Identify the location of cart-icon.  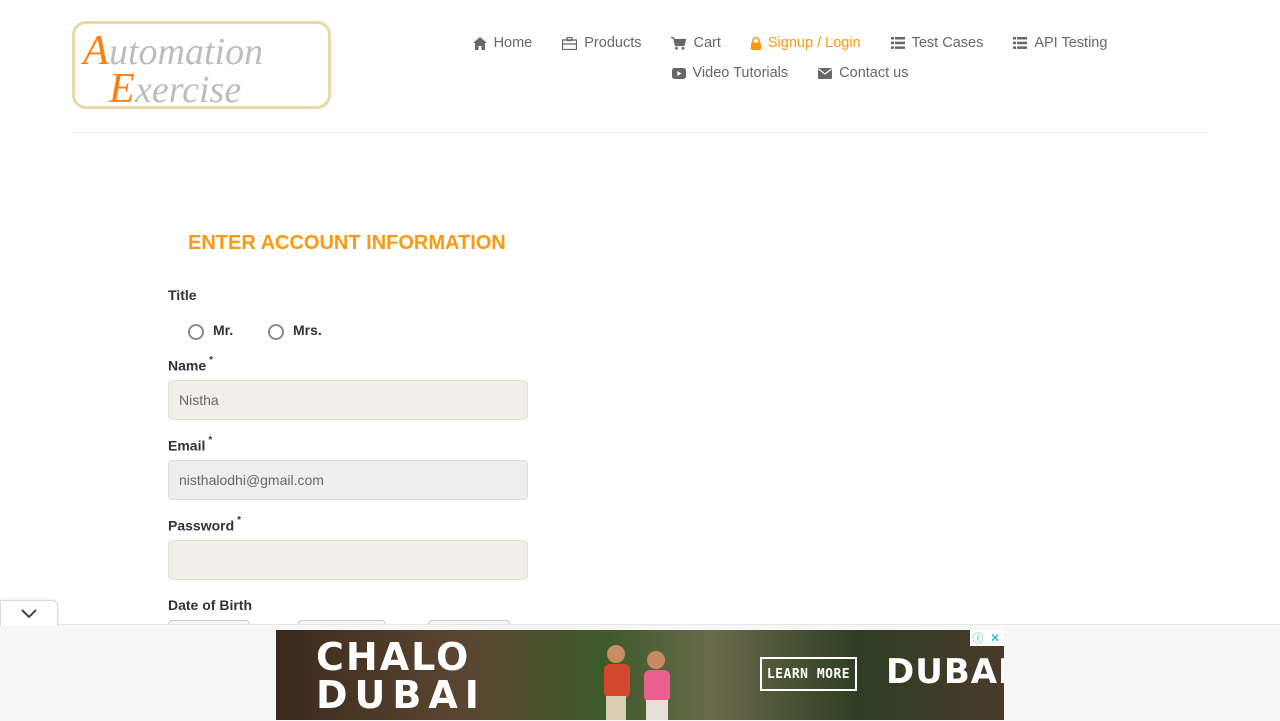
(679, 43).